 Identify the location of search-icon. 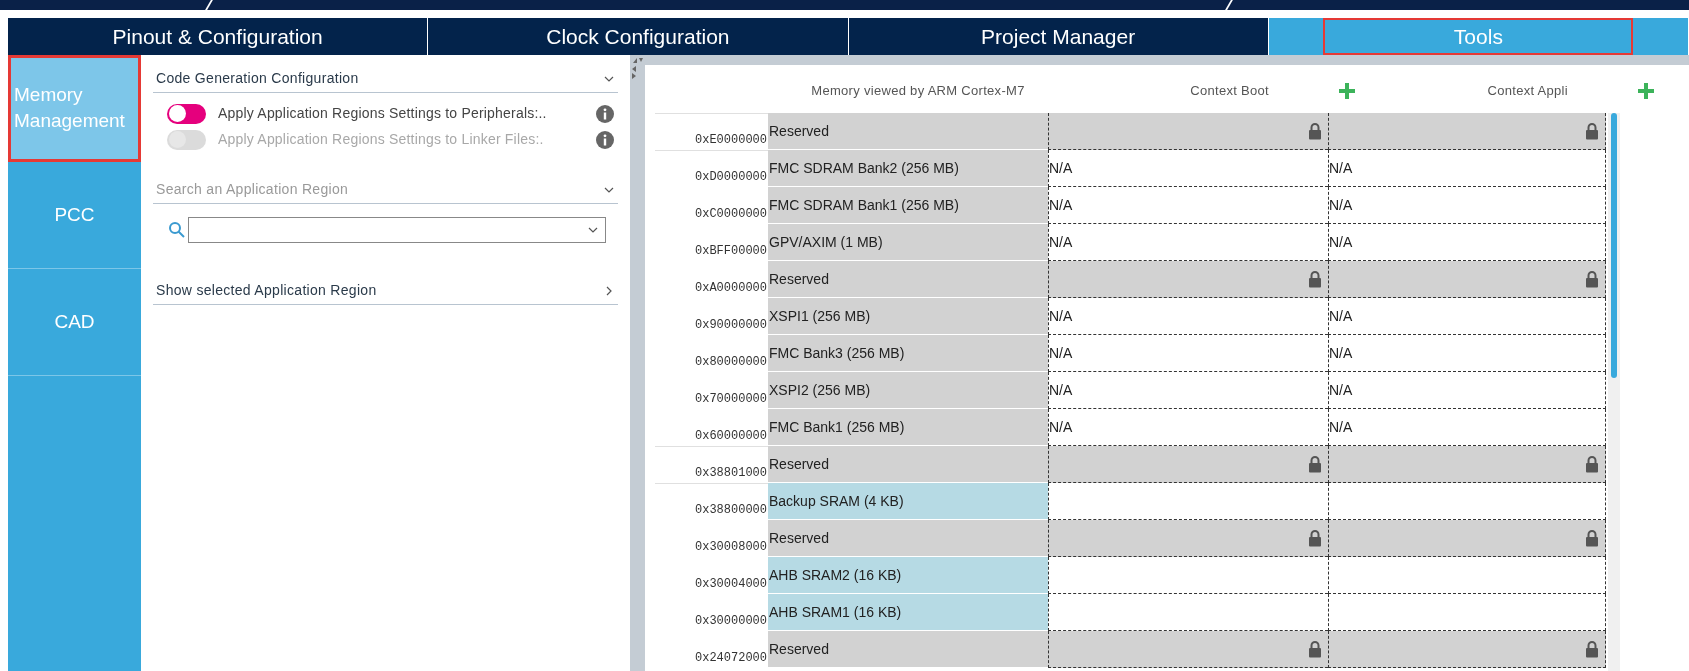
(177, 230).